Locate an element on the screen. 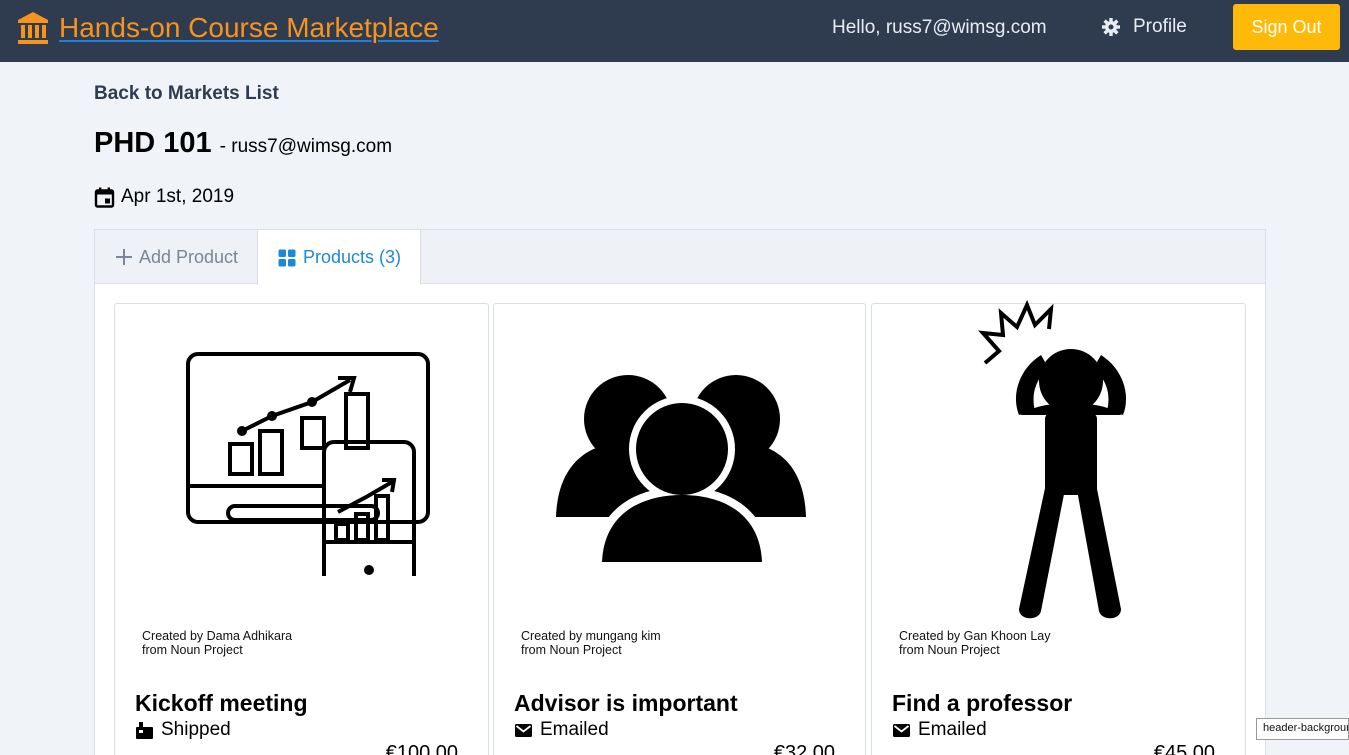  plus-icon is located at coordinates (124, 257).